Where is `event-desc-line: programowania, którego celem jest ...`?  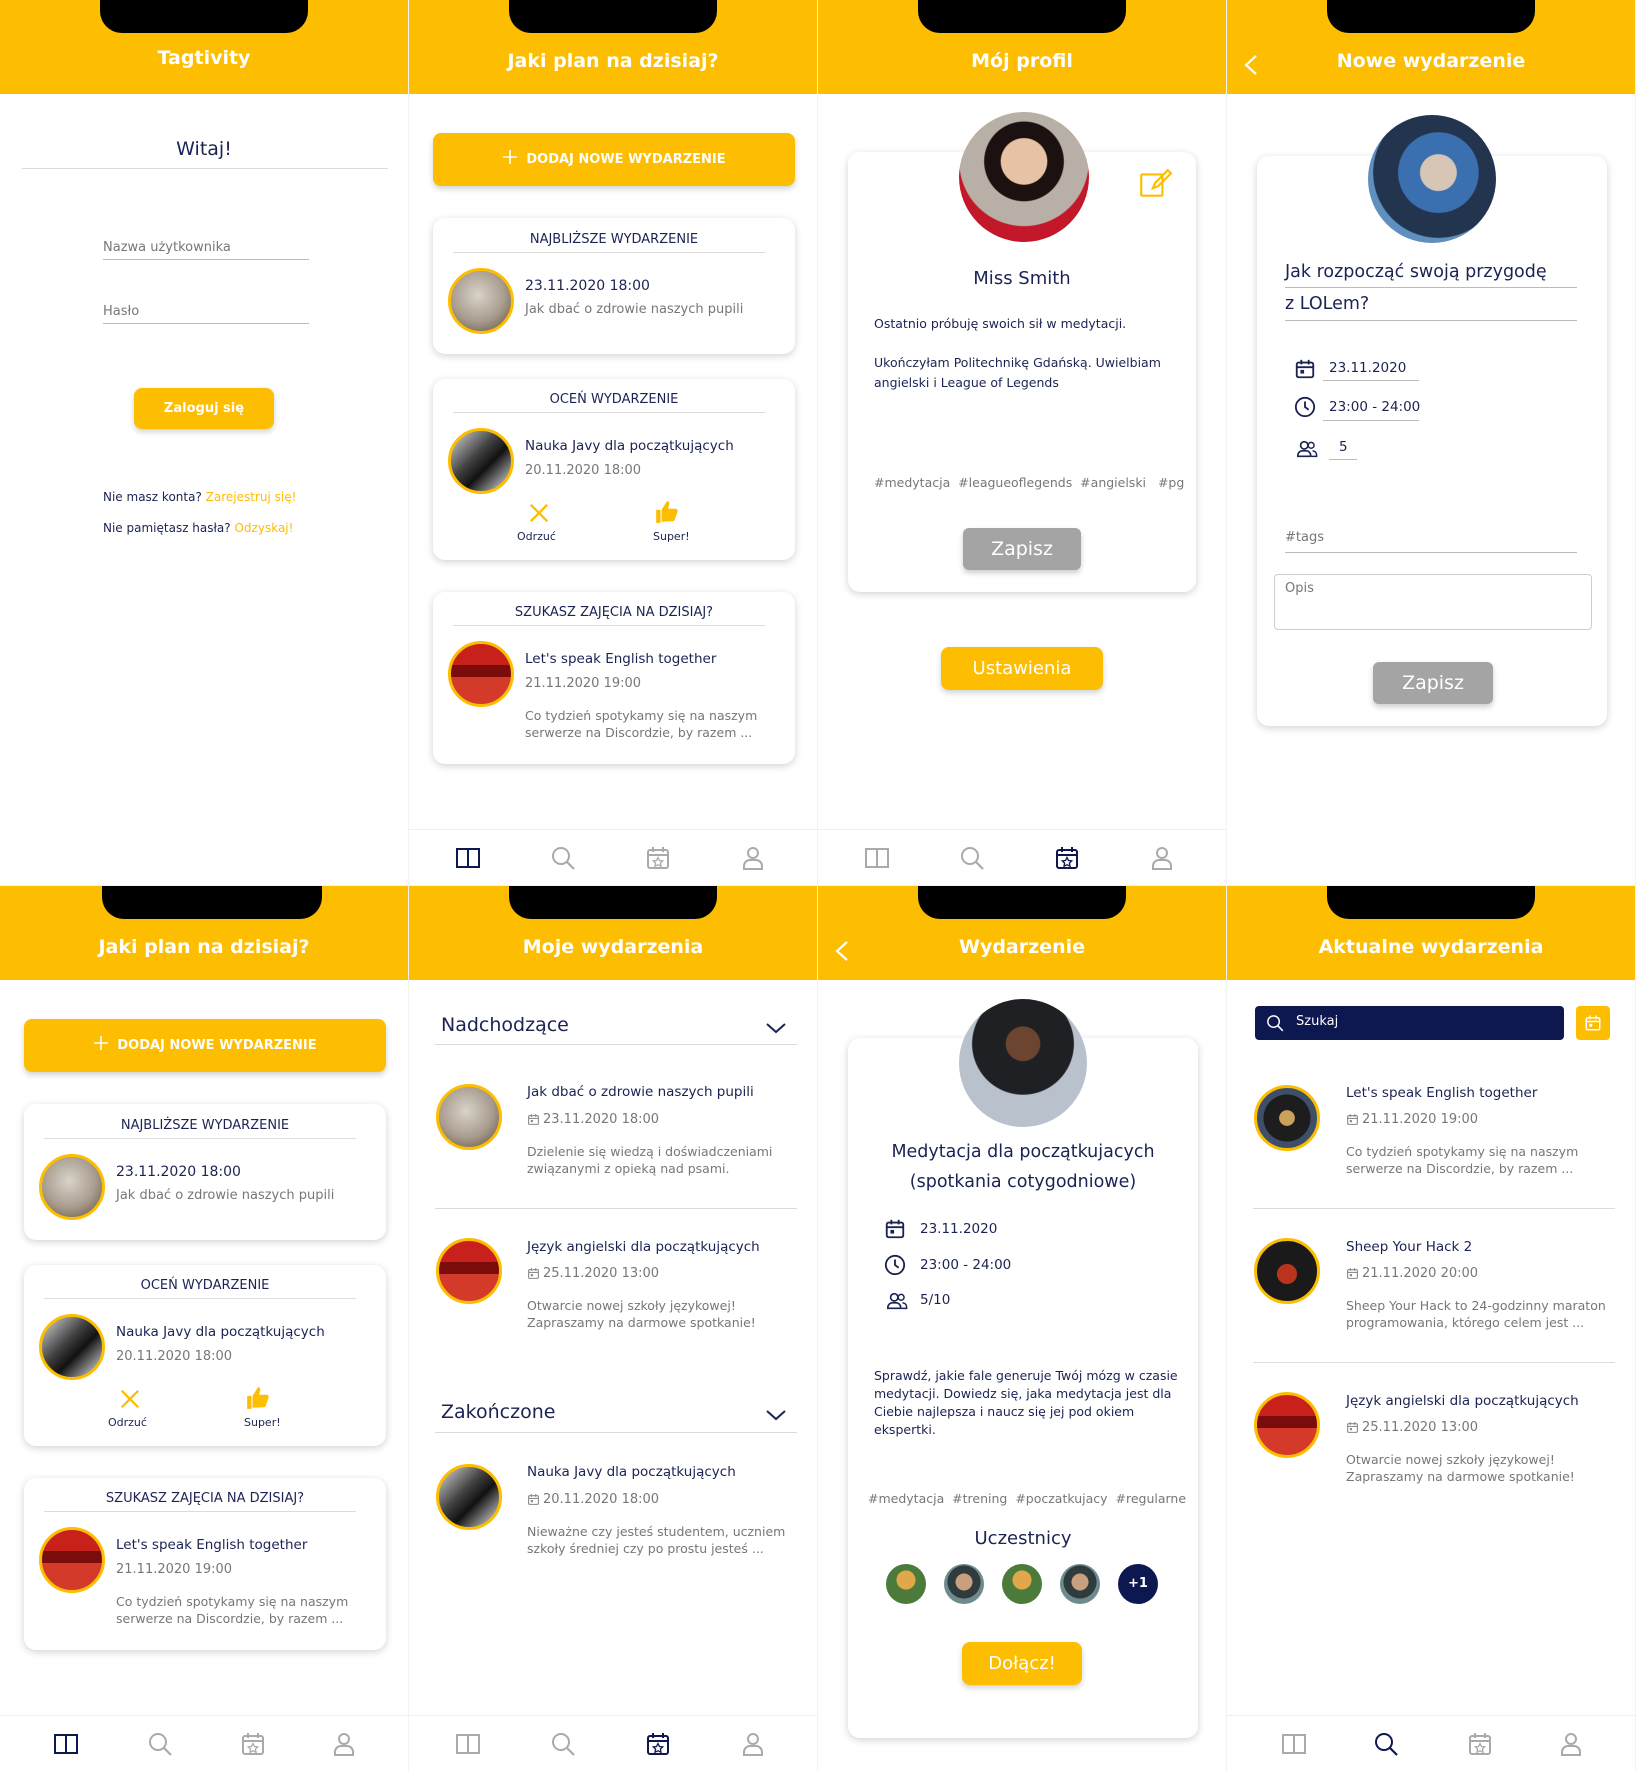
event-desc-line: programowania, którego celem jest ... is located at coordinates (1465, 1322).